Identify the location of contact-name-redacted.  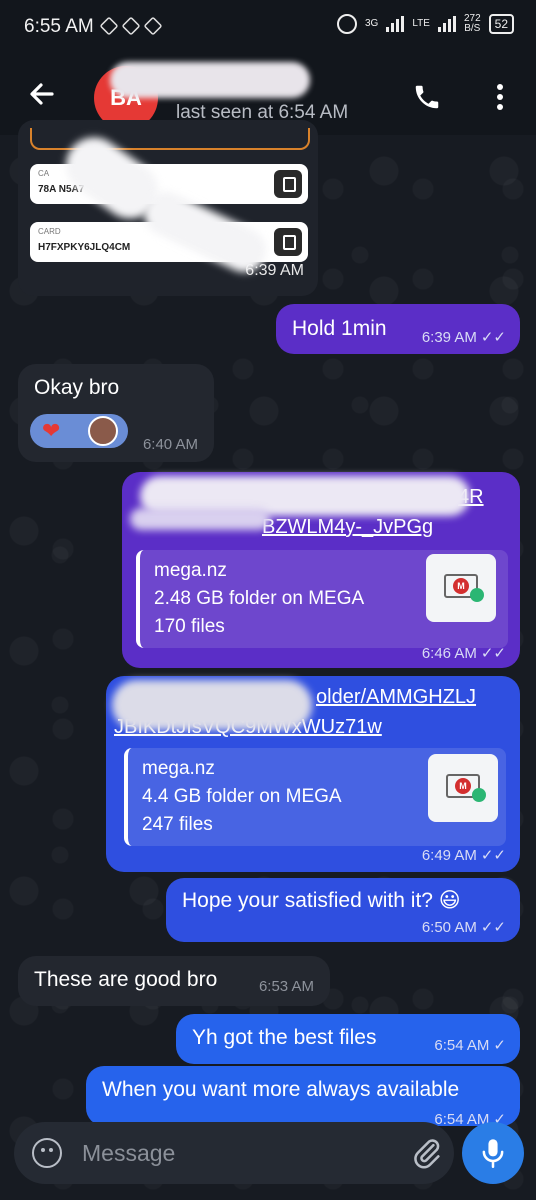
(210, 80).